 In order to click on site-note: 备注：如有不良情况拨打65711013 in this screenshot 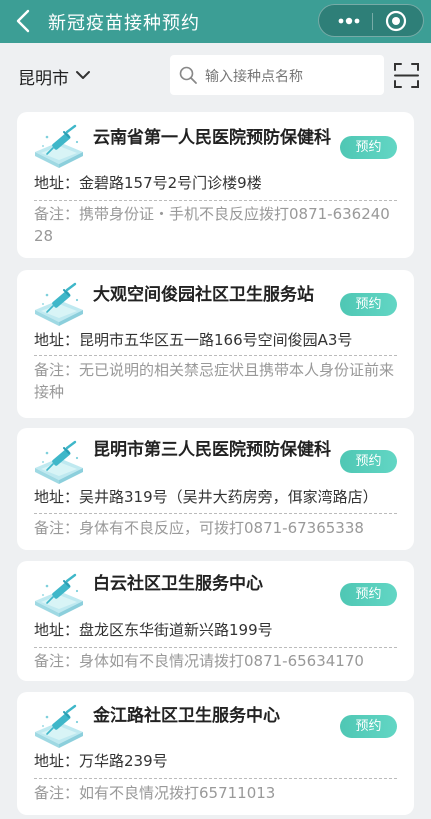, I will do `click(155, 793)`.